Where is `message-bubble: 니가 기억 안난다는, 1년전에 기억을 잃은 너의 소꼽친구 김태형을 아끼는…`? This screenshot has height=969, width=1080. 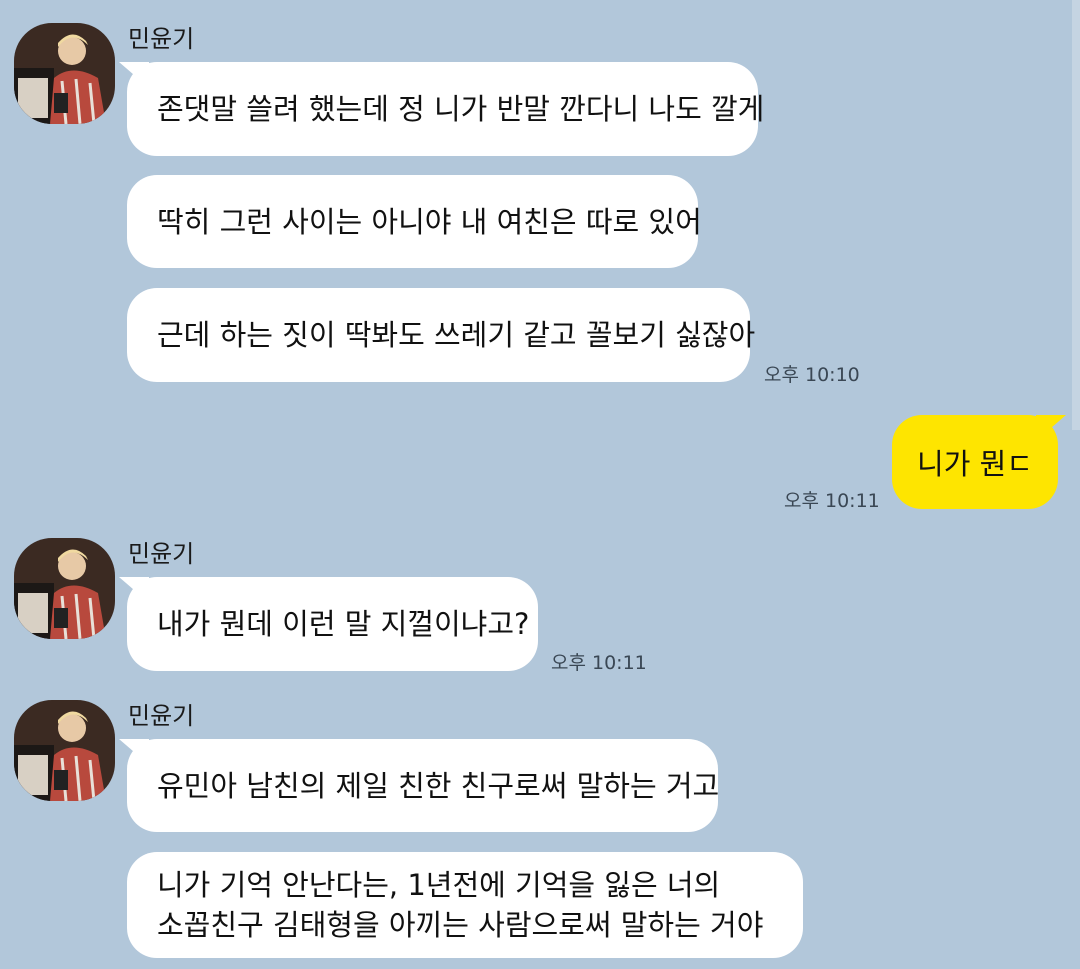
message-bubble: 니가 기억 안난다는, 1년전에 기억을 잃은 너의 소꼽친구 김태형을 아끼는… is located at coordinates (465, 905).